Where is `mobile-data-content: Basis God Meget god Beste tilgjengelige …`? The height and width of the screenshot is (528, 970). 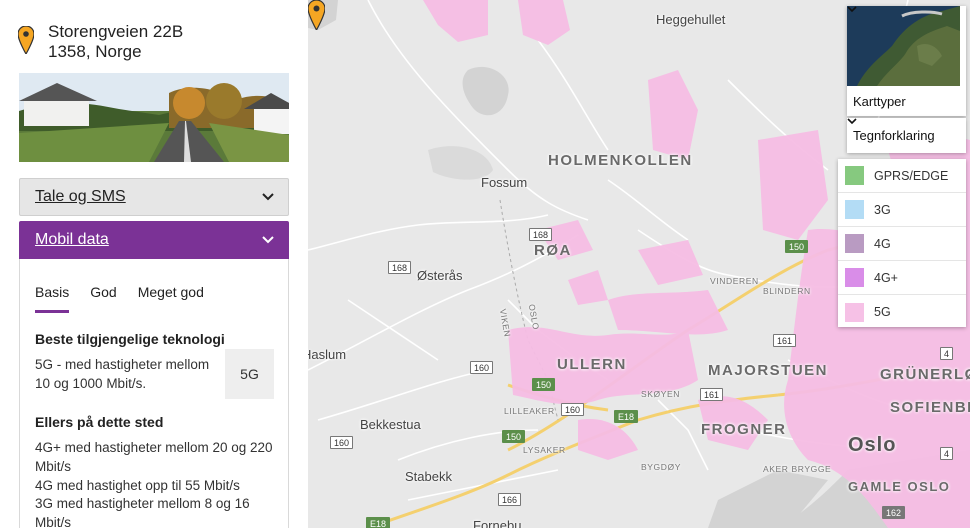
mobile-data-content: Basis God Meget god Beste tilgjengelige … is located at coordinates (154, 393).